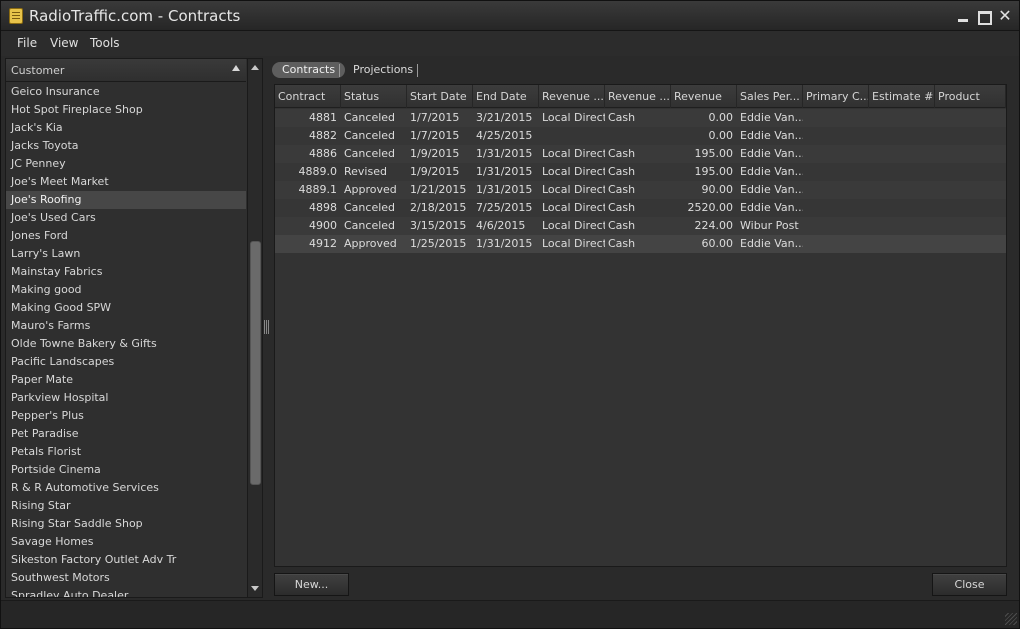  What do you see at coordinates (506, 96) in the screenshot?
I see `column-header: End Date` at bounding box center [506, 96].